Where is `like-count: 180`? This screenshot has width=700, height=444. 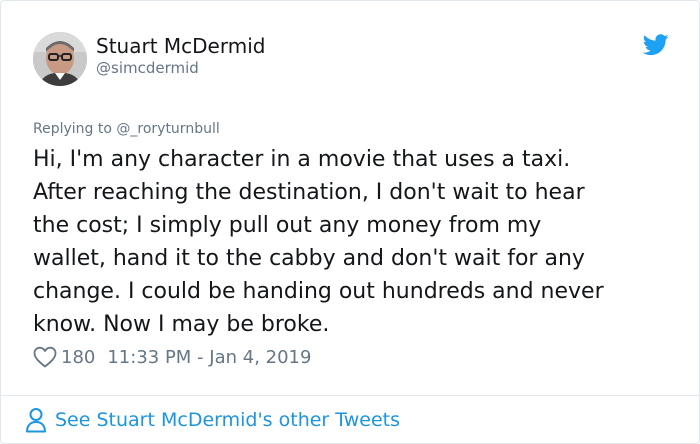 like-count: 180 is located at coordinates (78, 357).